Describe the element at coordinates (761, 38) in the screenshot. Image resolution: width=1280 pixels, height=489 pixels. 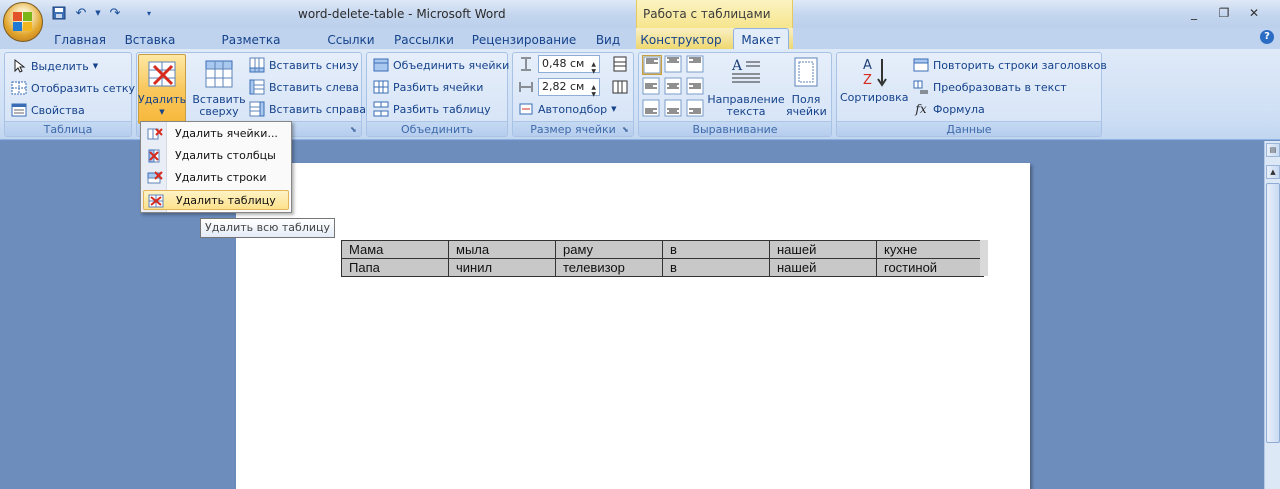
I see `tab-layout: Макет` at that location.